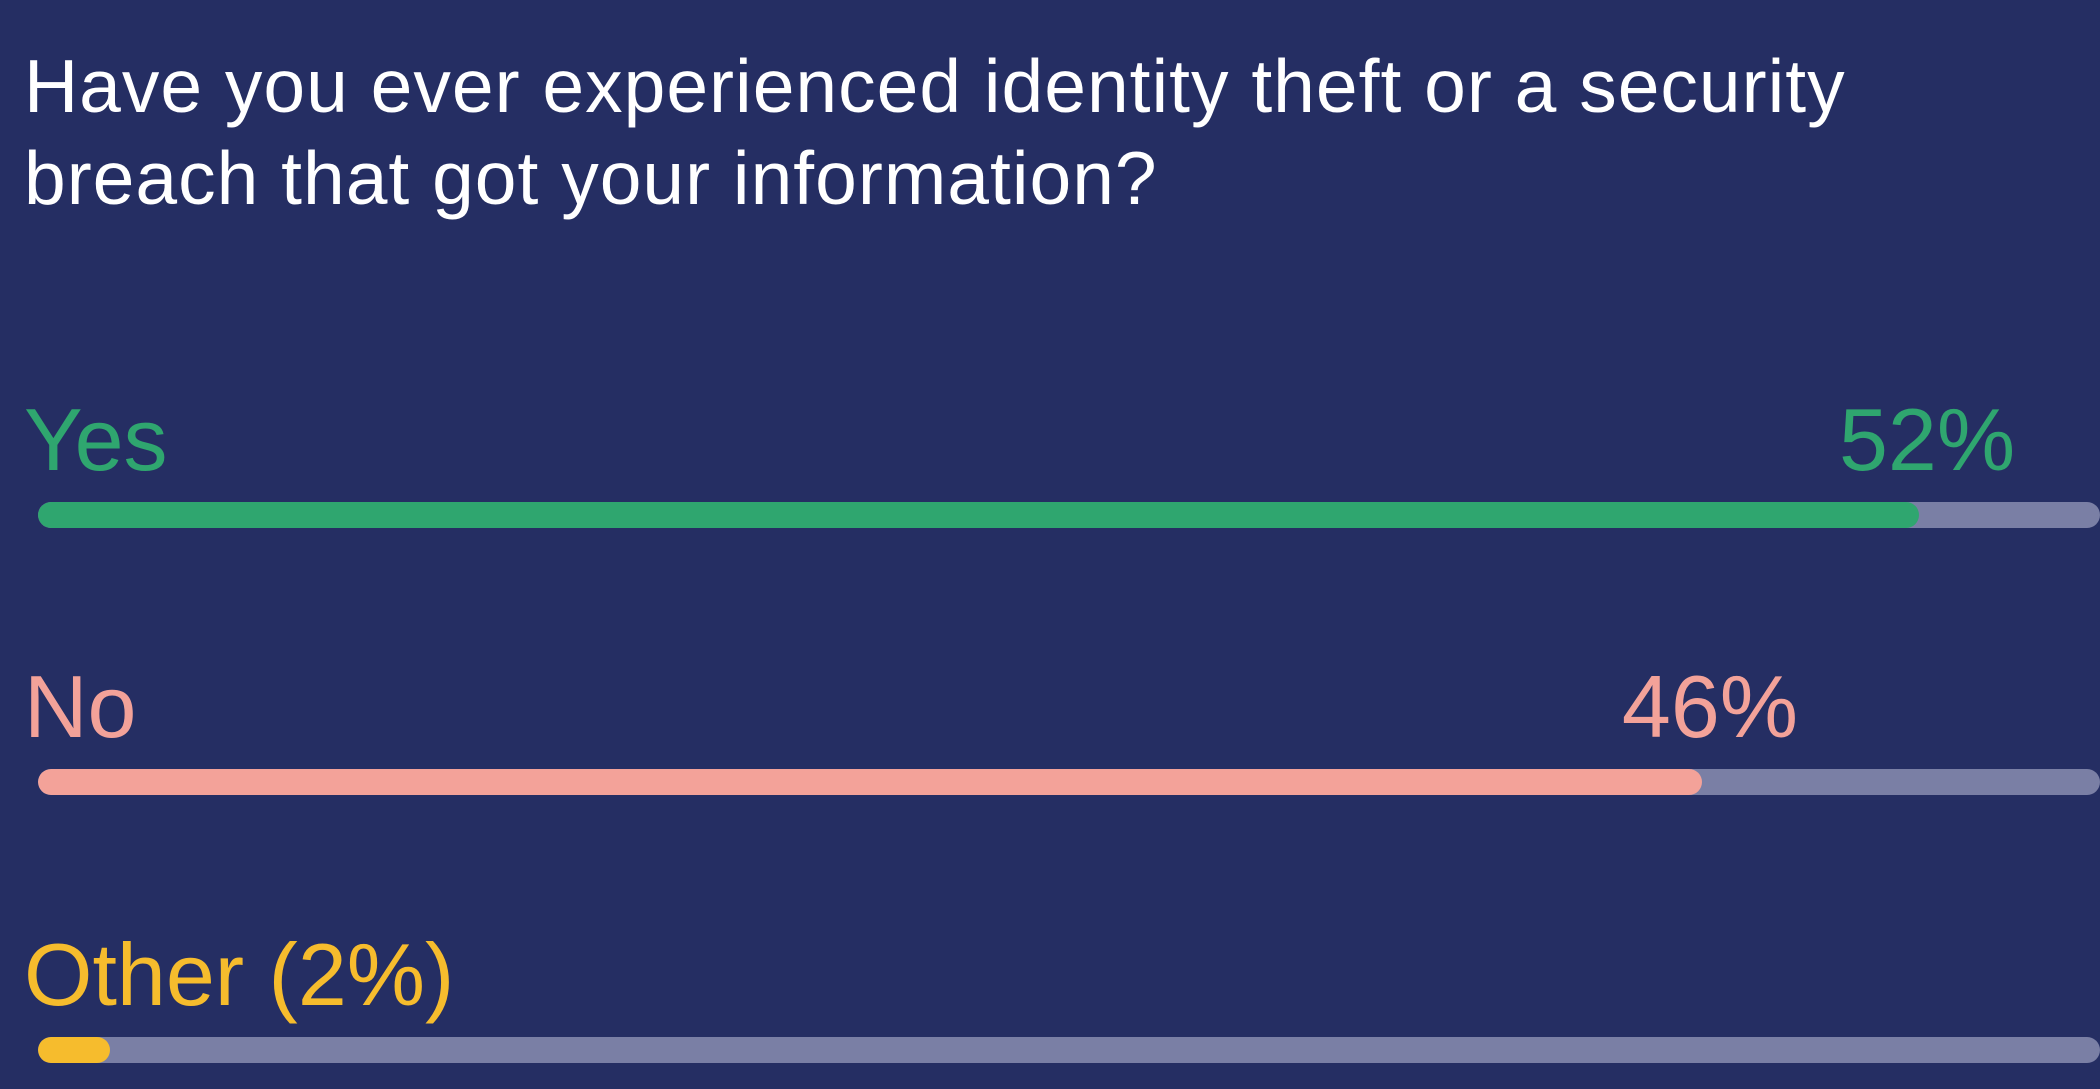 The image size is (2100, 1089). I want to click on bar-value-label-yes: 52%, so click(1927, 439).